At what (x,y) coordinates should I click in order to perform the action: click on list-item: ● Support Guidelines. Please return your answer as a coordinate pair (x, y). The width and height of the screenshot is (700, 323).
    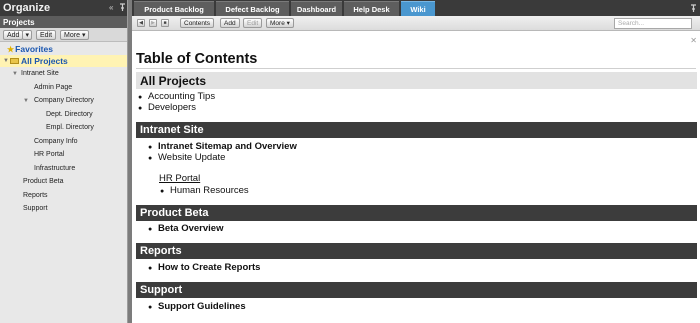
    Looking at the image, I should click on (197, 306).